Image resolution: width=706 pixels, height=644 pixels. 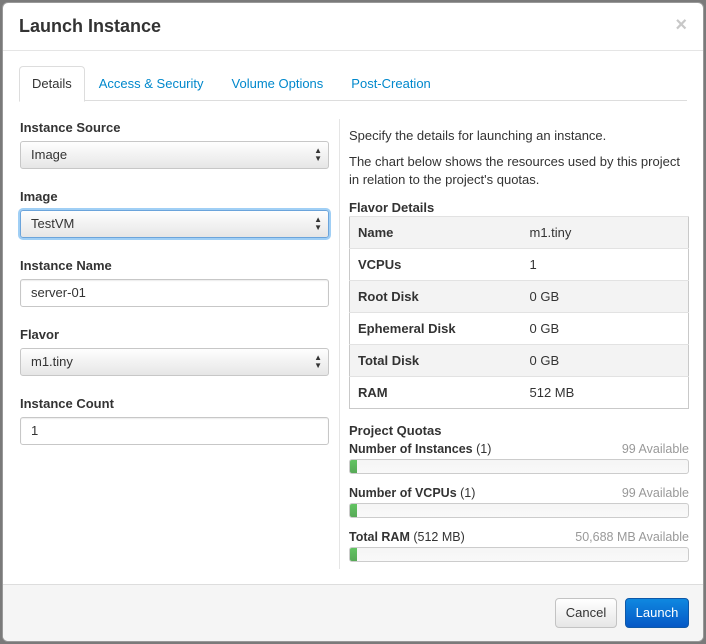 I want to click on instance-name-input: server-01, so click(x=174, y=293).